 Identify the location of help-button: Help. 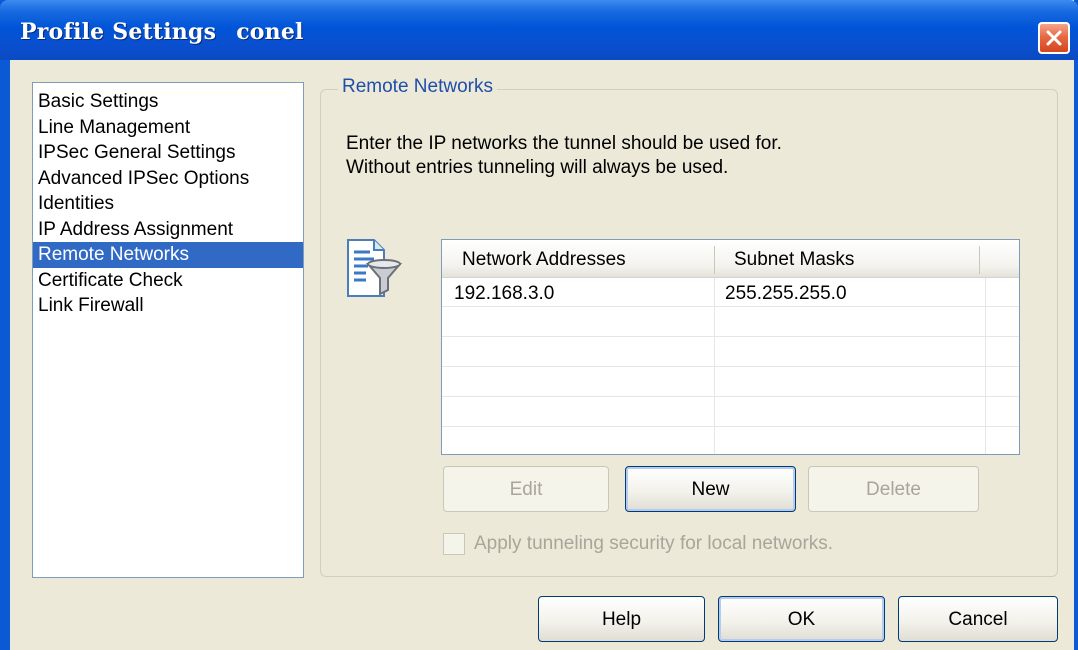
(621, 619).